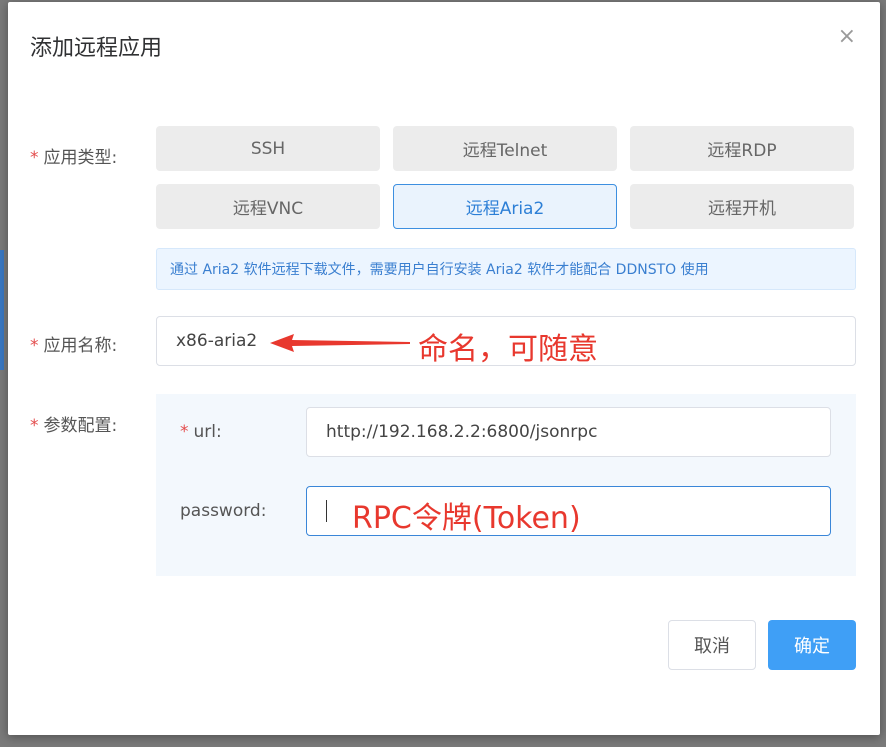  Describe the element at coordinates (268, 148) in the screenshot. I see `option-ssh: SSH` at that location.